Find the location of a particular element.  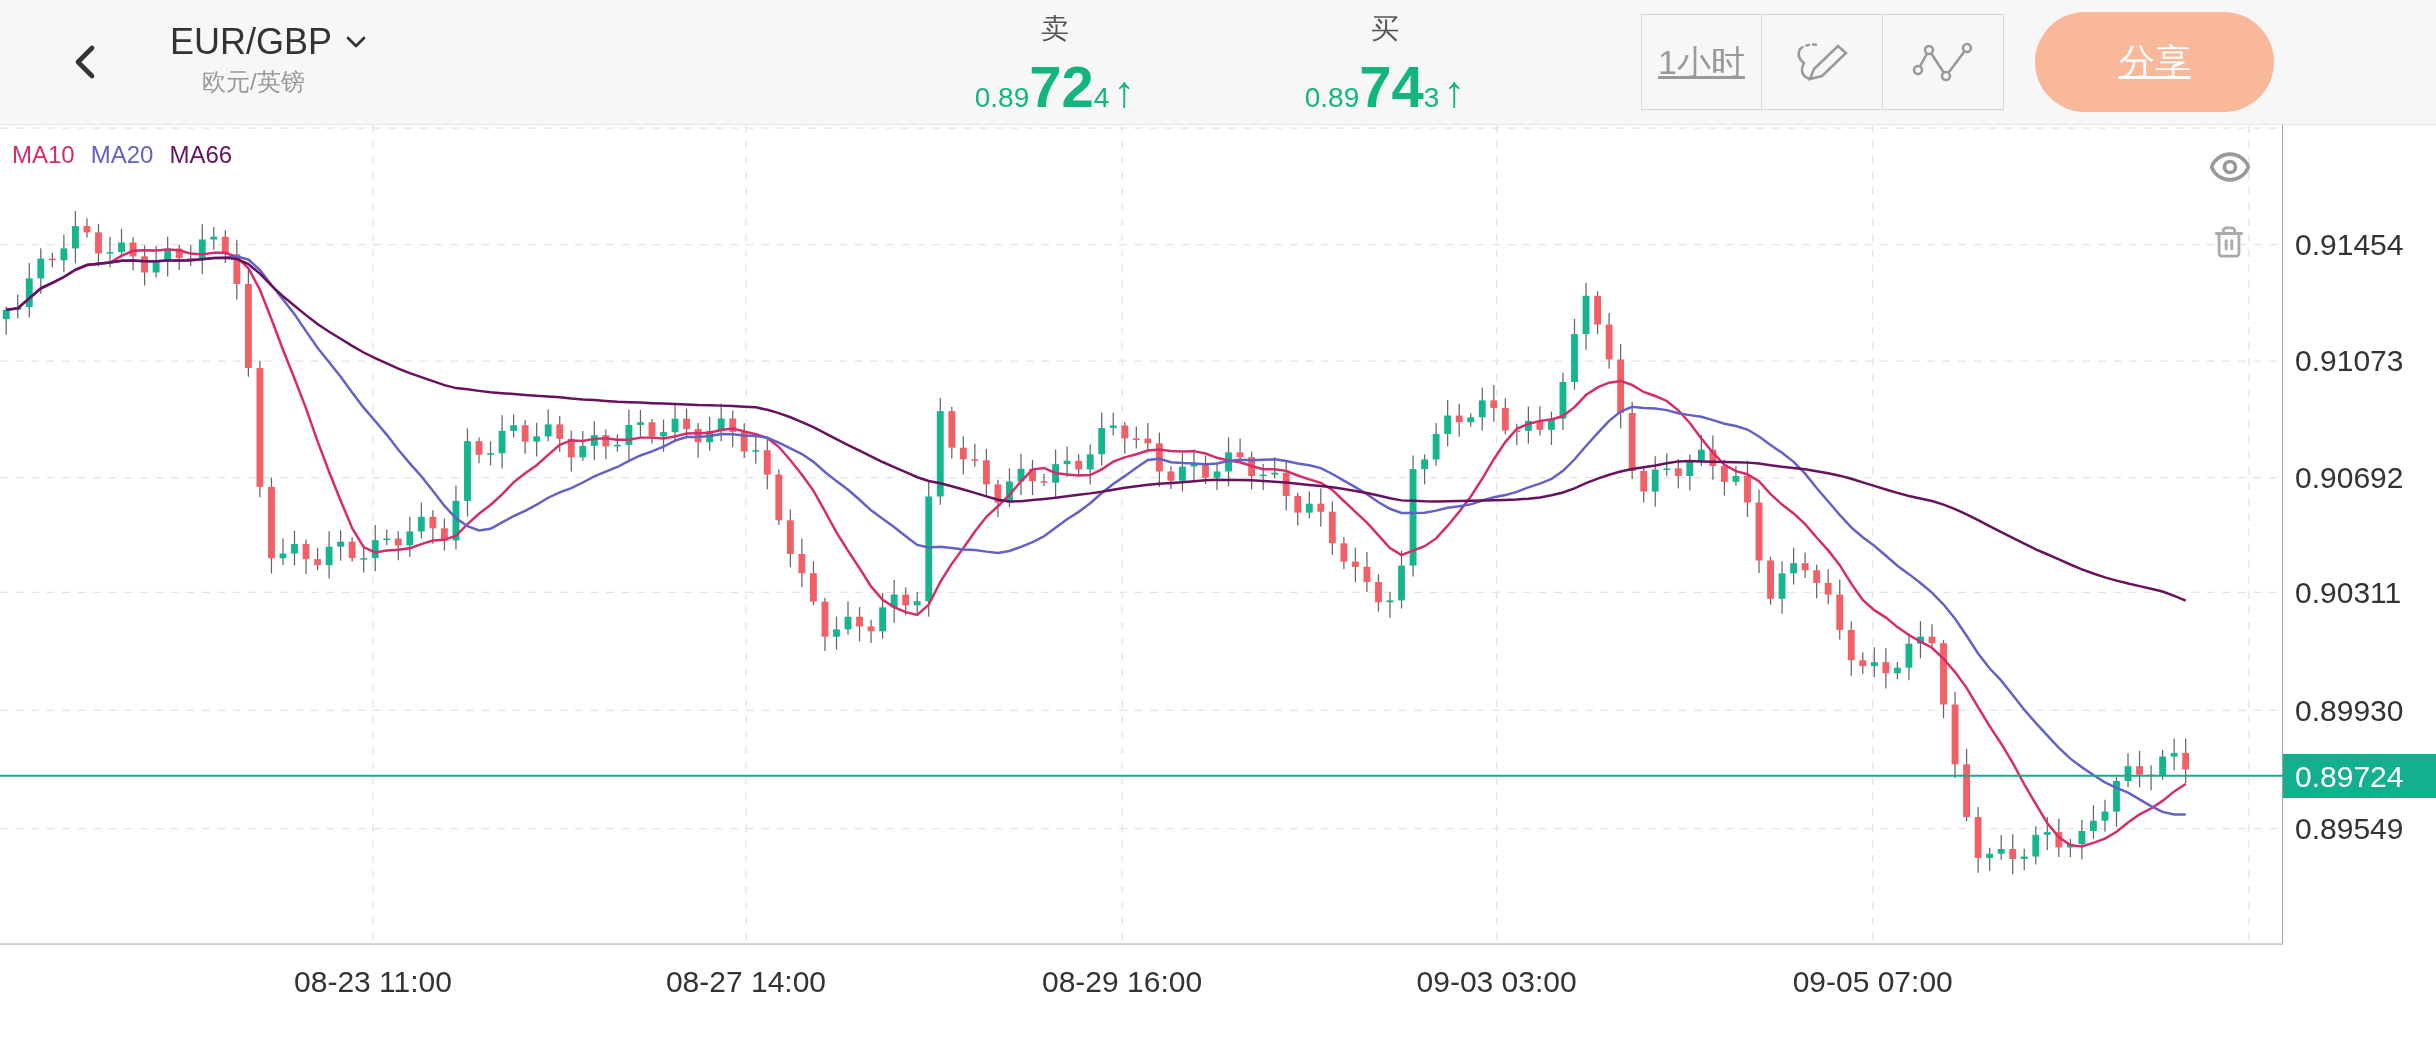

x-axis-label: 08-27 14:00 is located at coordinates (746, 982).